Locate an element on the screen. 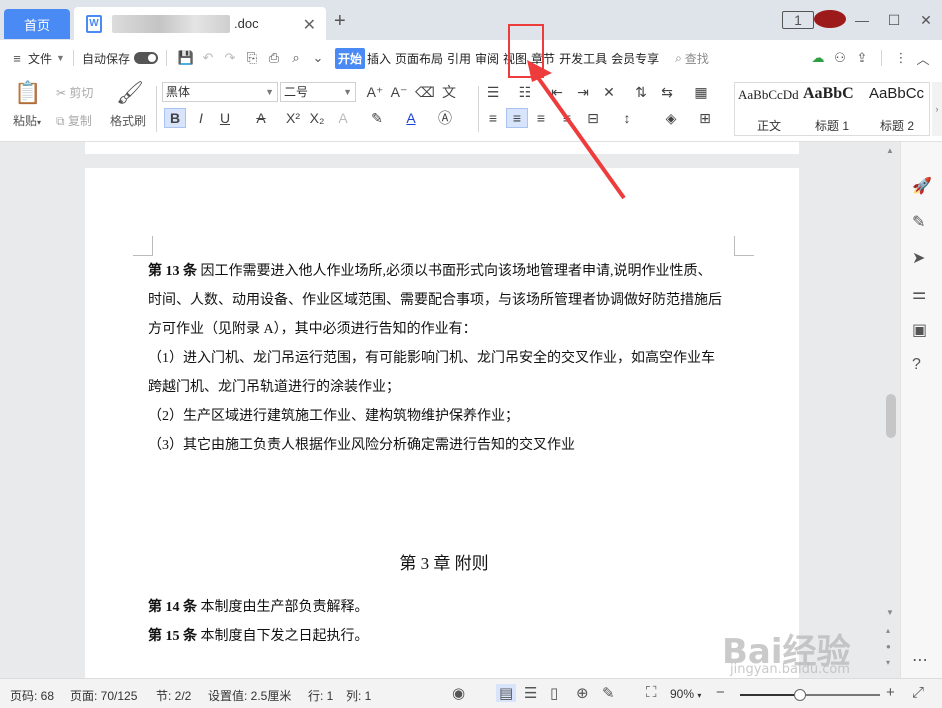 Image resolution: width=942 pixels, height=708 pixels. watermark-url: jingyan.baidu.com is located at coordinates (790, 669).